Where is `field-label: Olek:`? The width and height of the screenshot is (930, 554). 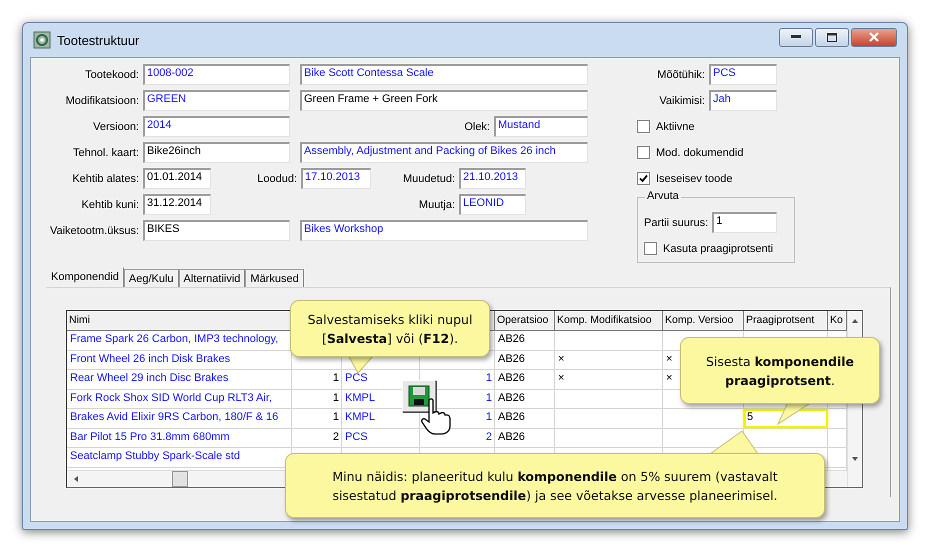 field-label: Olek: is located at coordinates (477, 126).